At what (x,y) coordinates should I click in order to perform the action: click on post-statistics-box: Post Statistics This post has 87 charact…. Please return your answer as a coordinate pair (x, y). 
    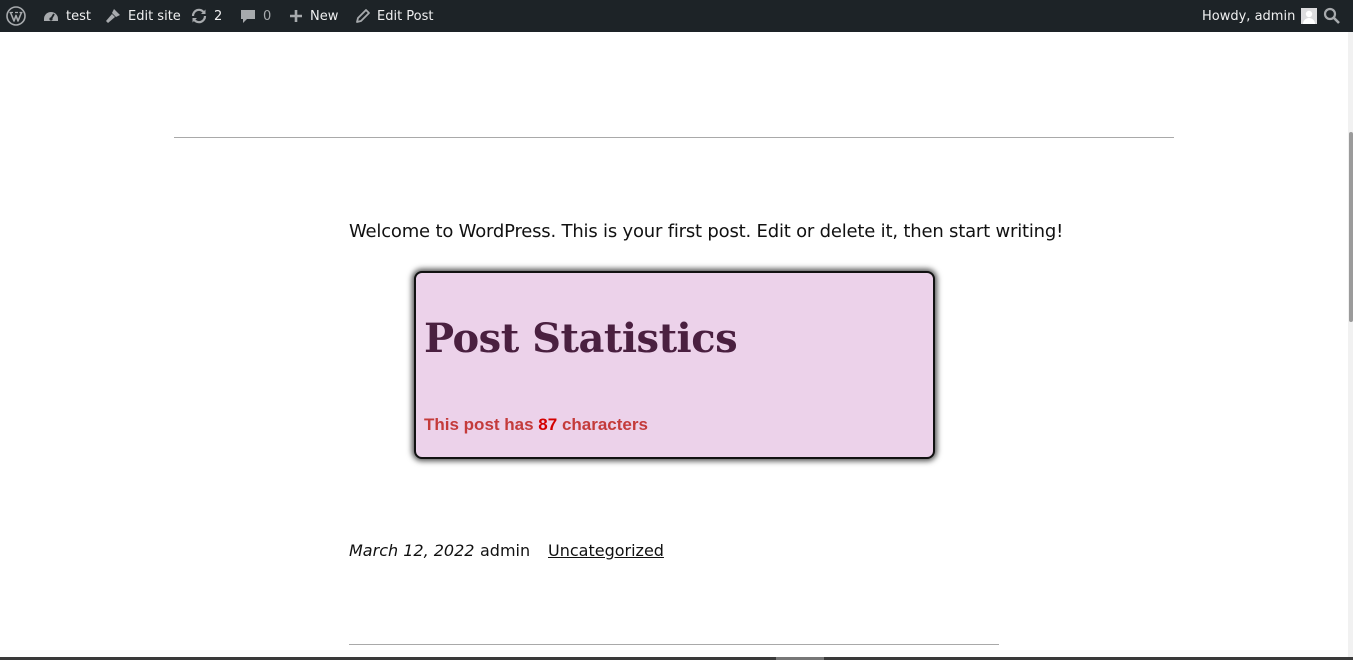
    Looking at the image, I should click on (674, 365).